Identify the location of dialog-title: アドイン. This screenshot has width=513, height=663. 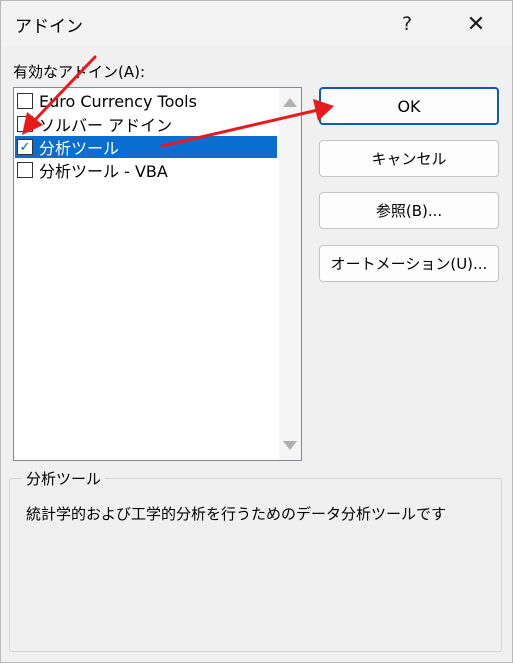
(49, 27).